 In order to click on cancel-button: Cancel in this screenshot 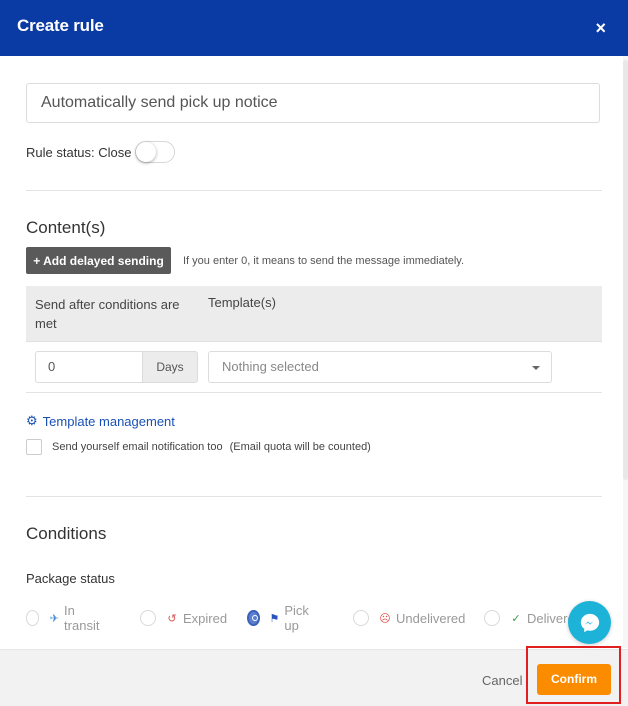, I will do `click(502, 680)`.